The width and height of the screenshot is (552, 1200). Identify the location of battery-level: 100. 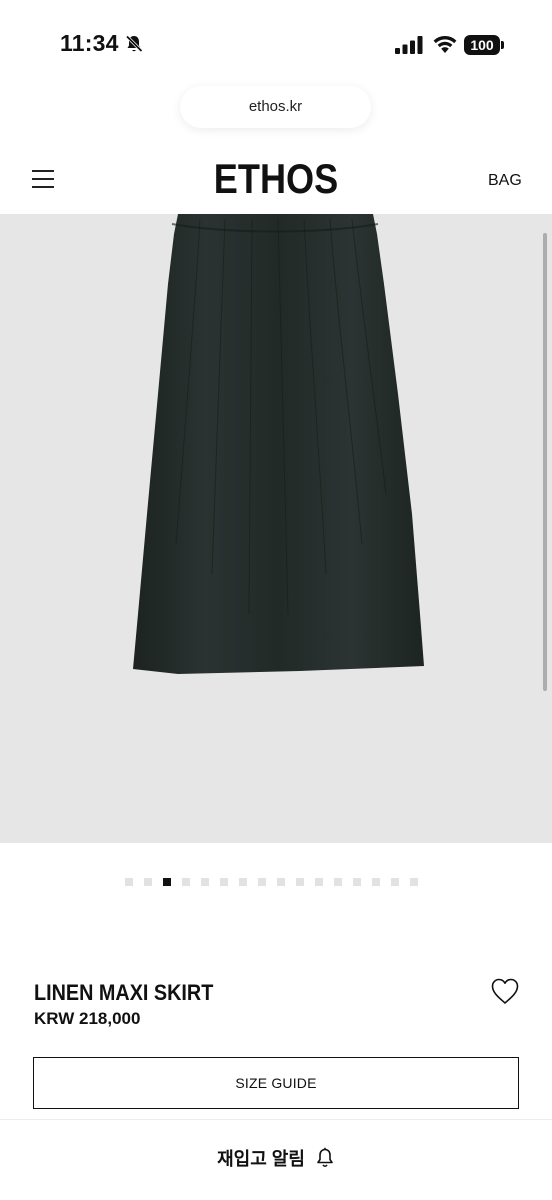
(482, 45).